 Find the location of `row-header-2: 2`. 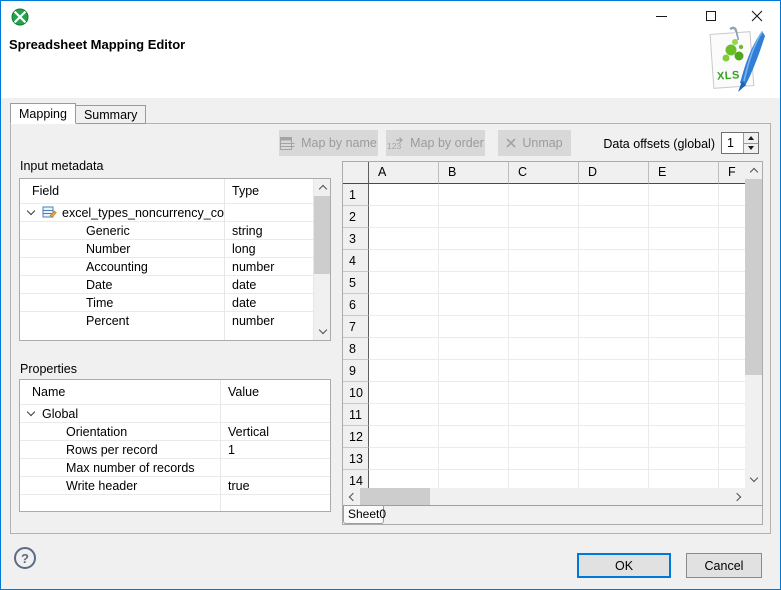

row-header-2: 2 is located at coordinates (356, 217).